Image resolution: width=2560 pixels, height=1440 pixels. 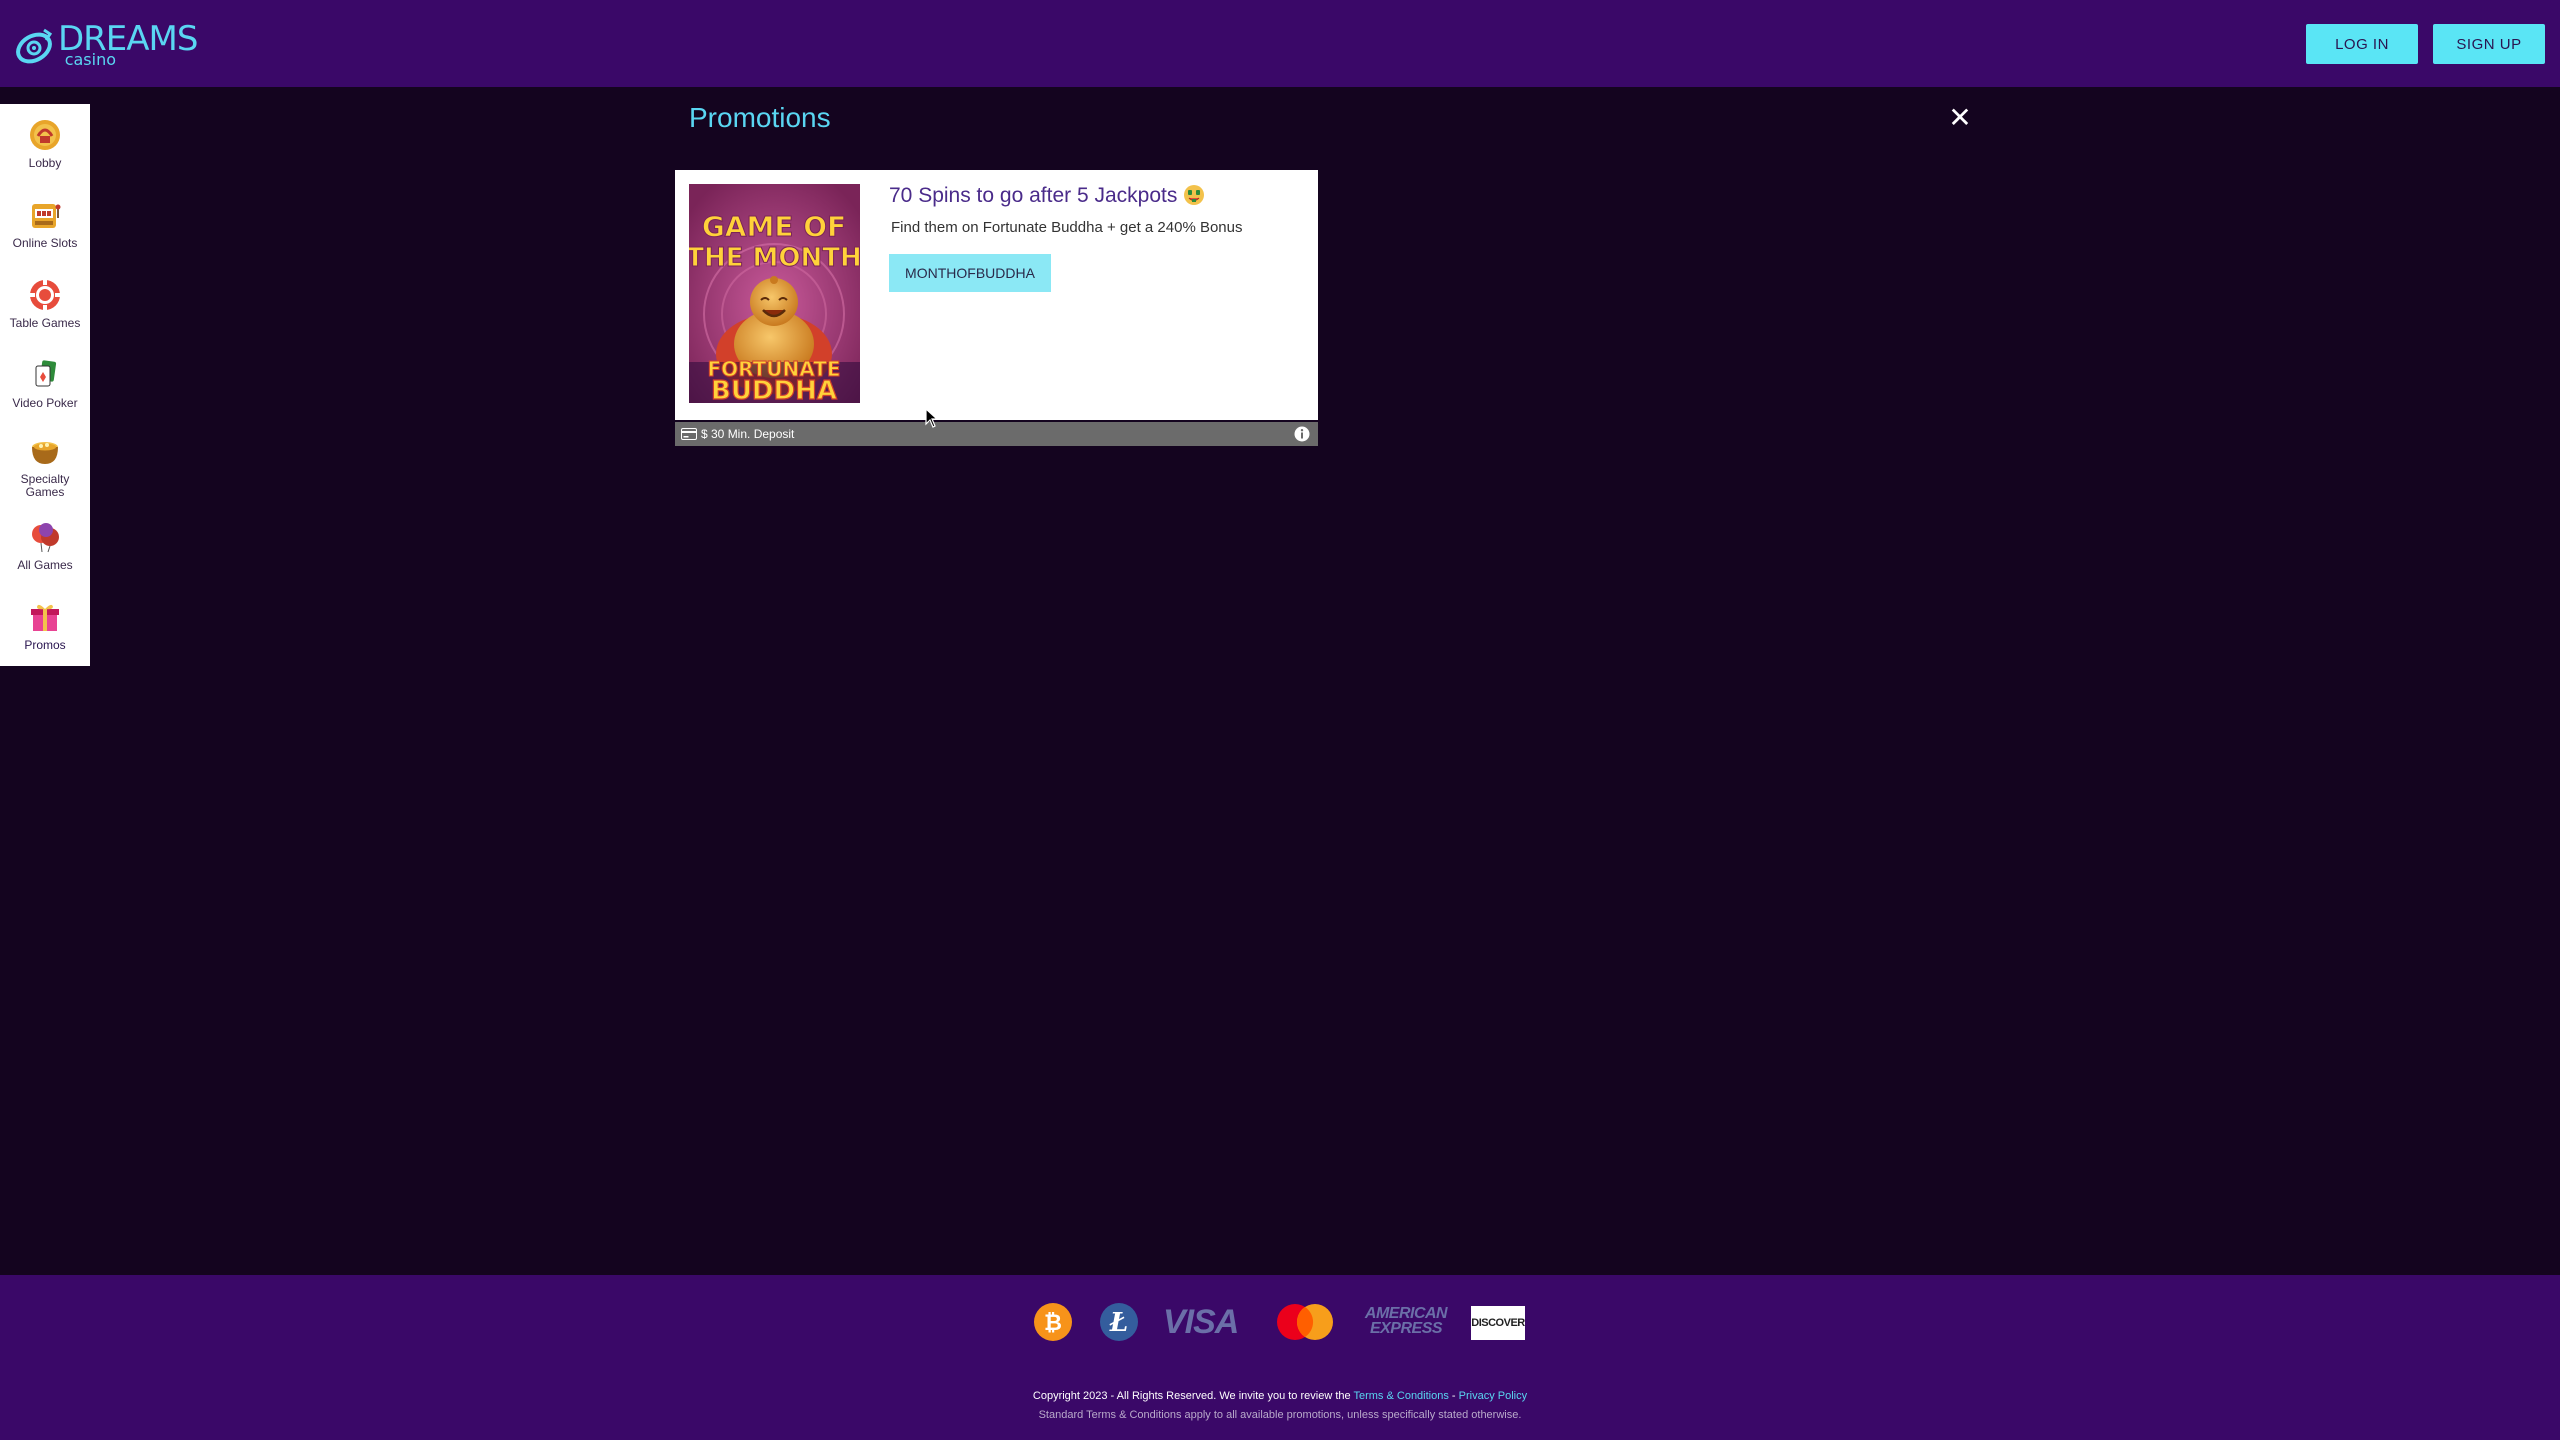 What do you see at coordinates (1305, 1322) in the screenshot?
I see `mastercard-icon` at bounding box center [1305, 1322].